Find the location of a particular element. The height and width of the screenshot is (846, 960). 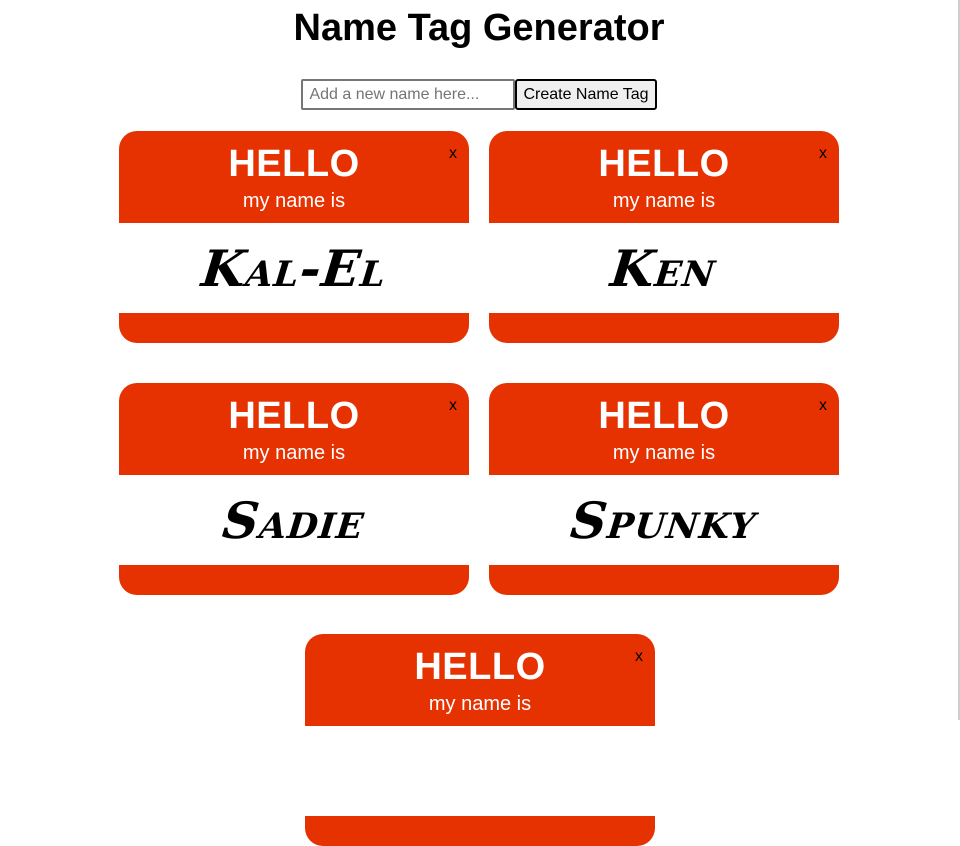

name-tag: HELLO my name is x is located at coordinates (480, 740).